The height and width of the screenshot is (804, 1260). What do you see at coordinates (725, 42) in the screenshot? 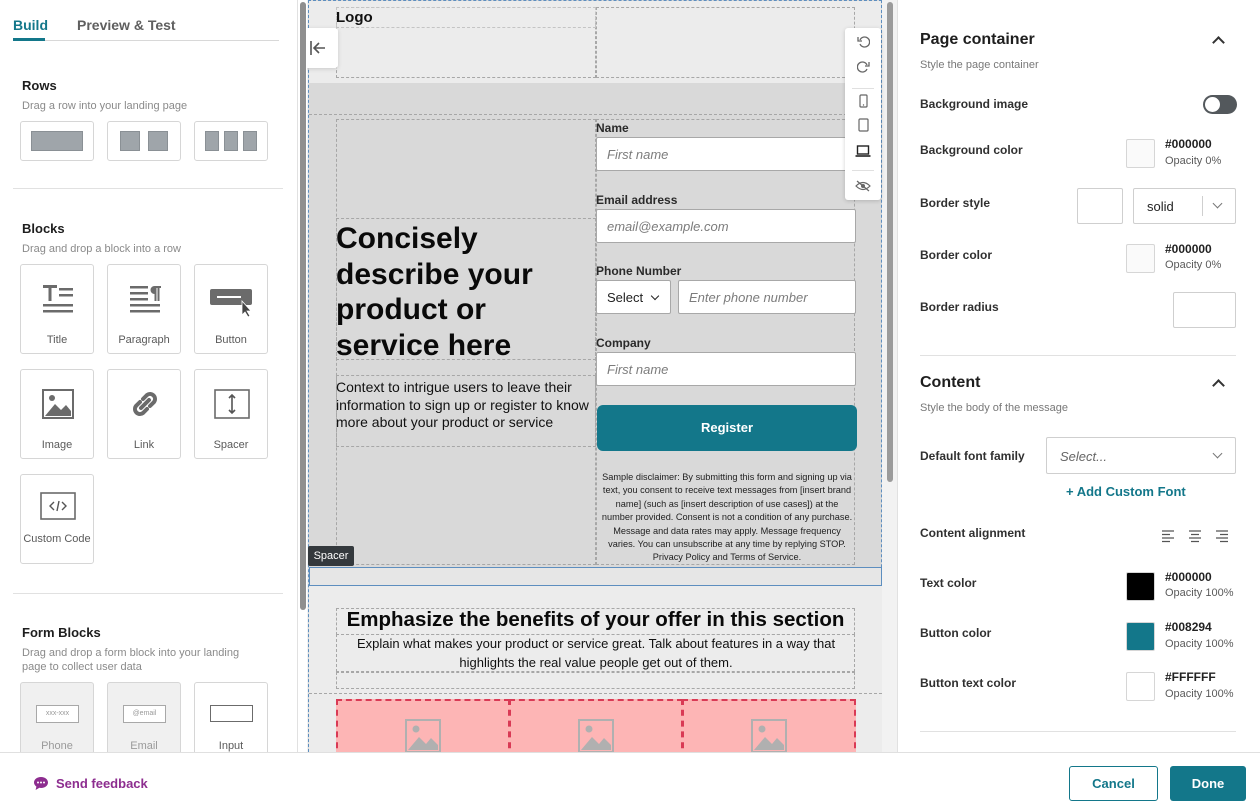
I see `header-right-cell` at bounding box center [725, 42].